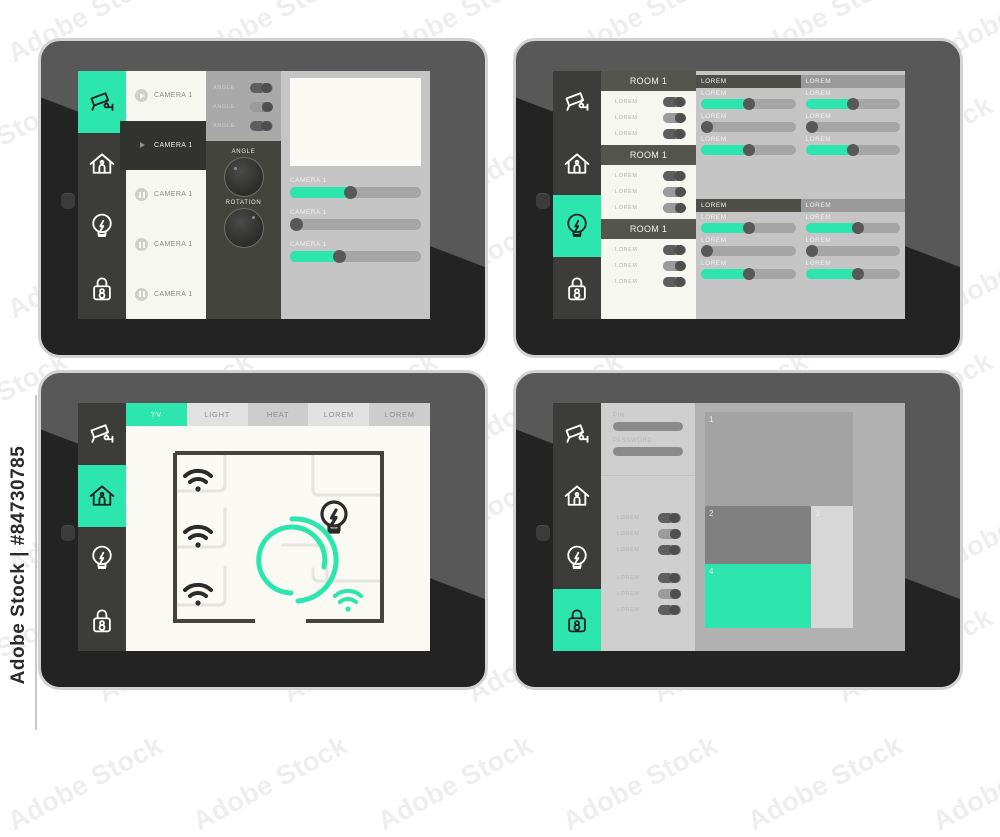 This screenshot has height=837, width=1000. I want to click on camera-block-4: 4, so click(758, 596).